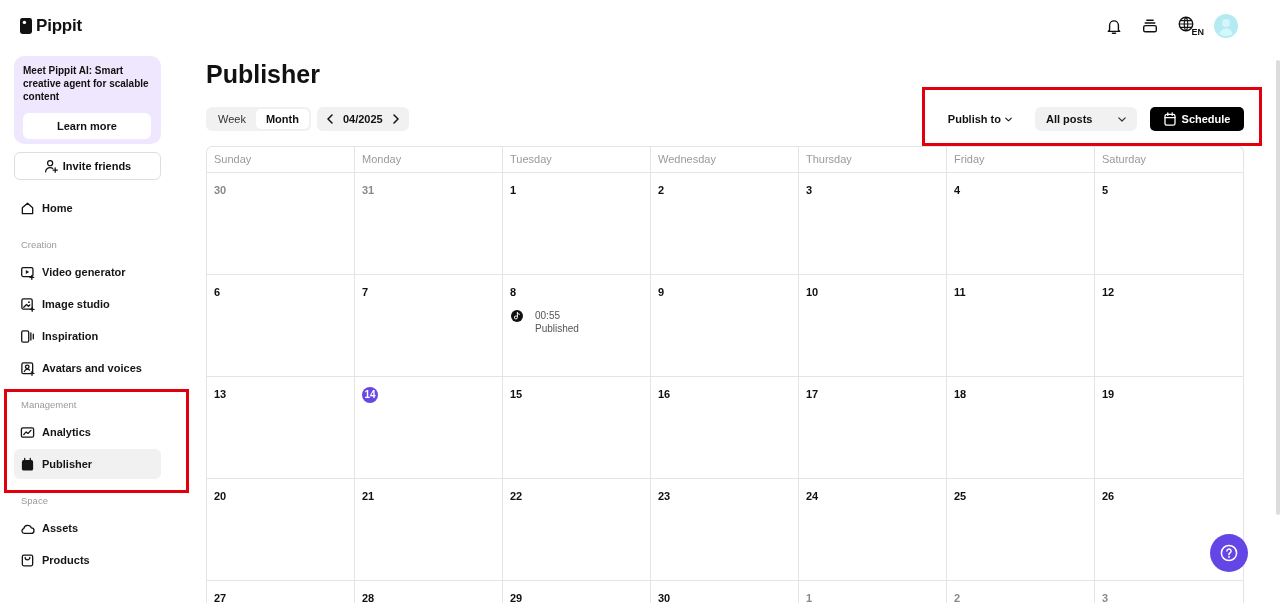 This screenshot has height=603, width=1280. Describe the element at coordinates (26, 26) in the screenshot. I see `logo-icon` at that location.